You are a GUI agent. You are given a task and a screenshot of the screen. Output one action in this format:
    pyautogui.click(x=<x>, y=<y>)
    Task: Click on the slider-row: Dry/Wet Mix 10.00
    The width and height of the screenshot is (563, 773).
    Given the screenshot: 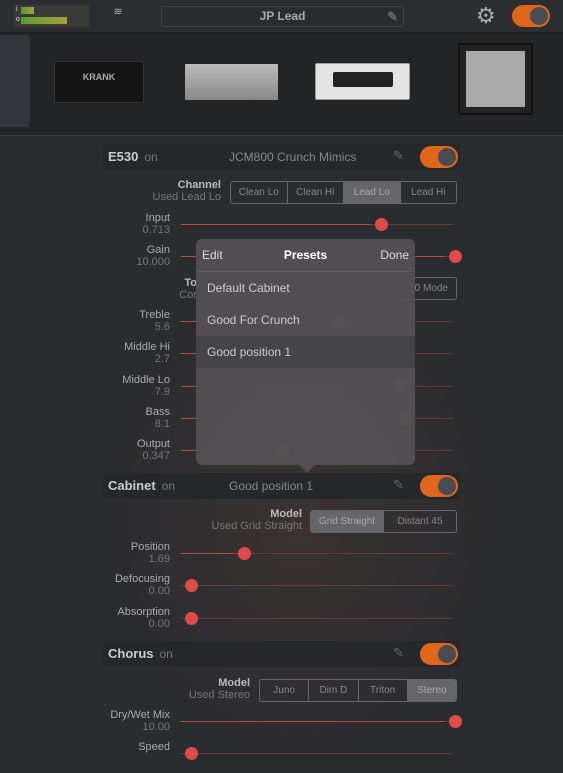 What is the action you would take?
    pyautogui.click(x=231, y=725)
    